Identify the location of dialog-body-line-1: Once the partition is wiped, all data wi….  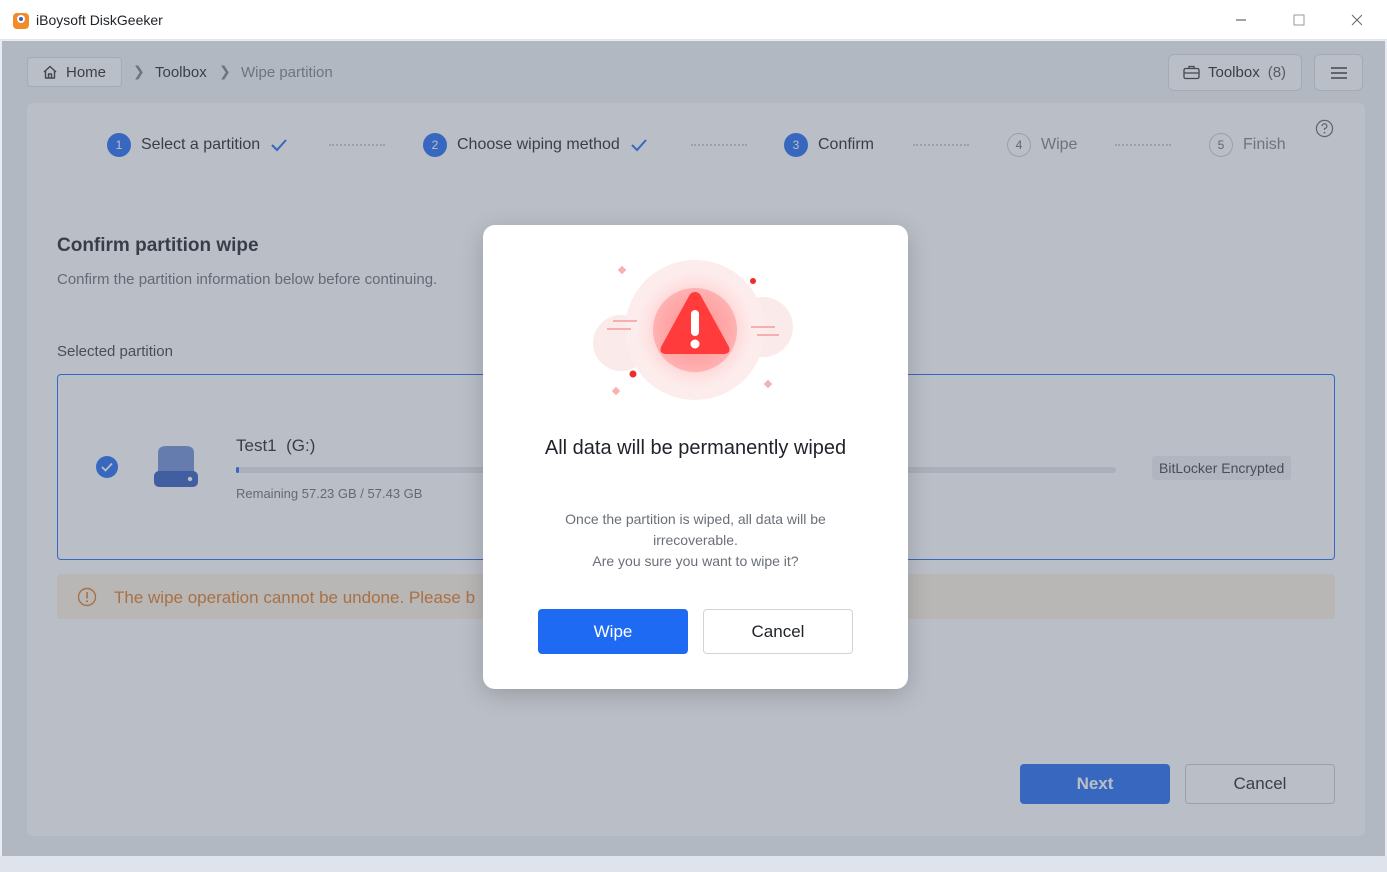
(695, 529).